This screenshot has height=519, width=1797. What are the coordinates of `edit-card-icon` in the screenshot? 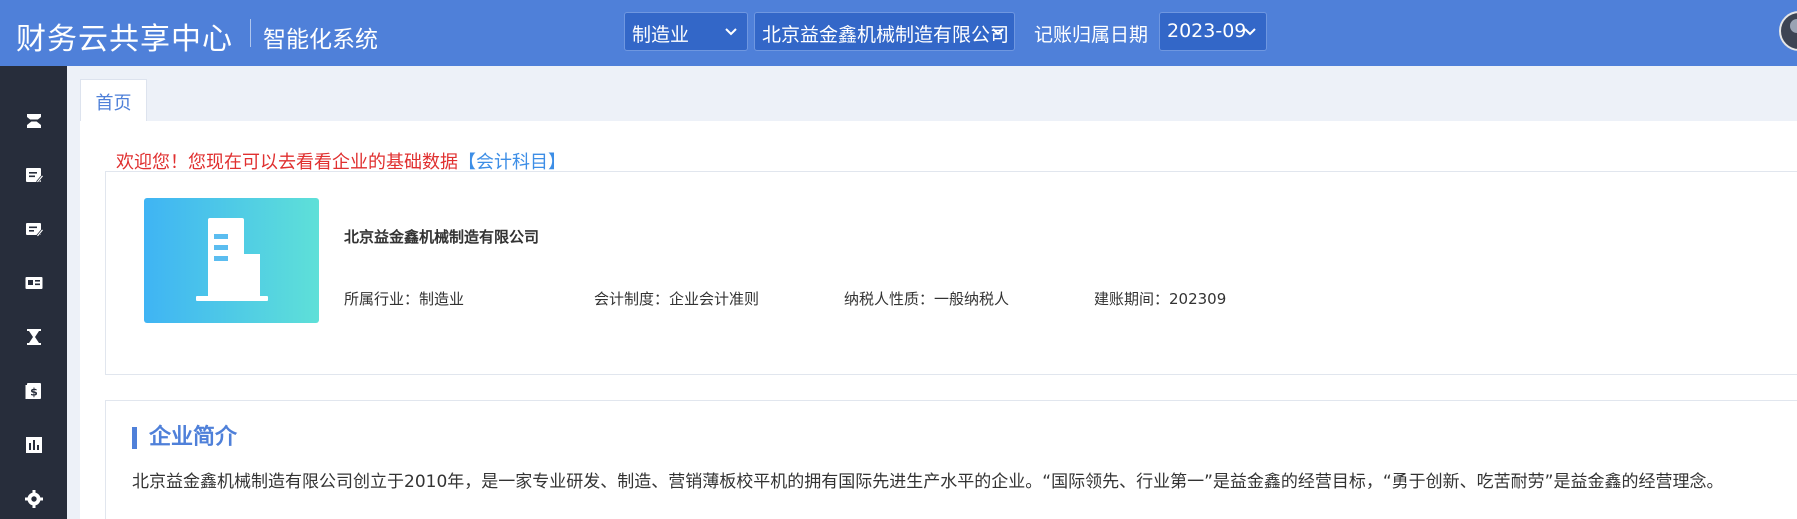 It's located at (34, 230).